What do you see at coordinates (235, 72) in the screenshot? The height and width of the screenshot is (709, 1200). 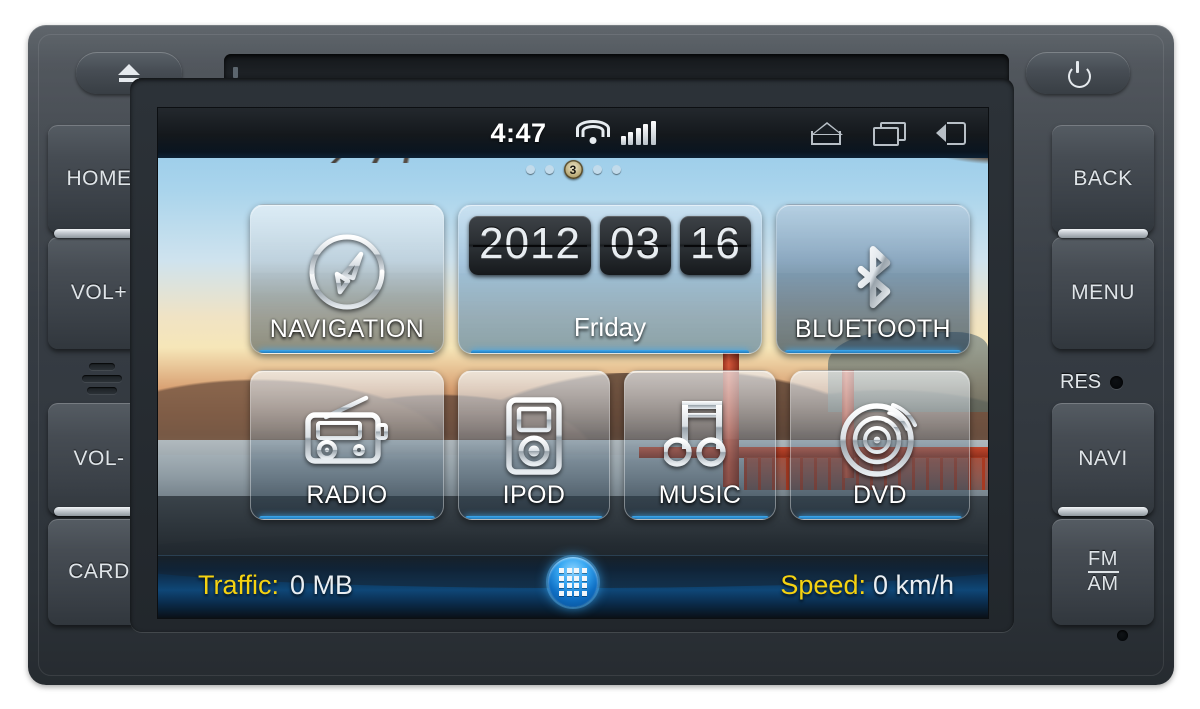 I see `slot-indicator-light` at bounding box center [235, 72].